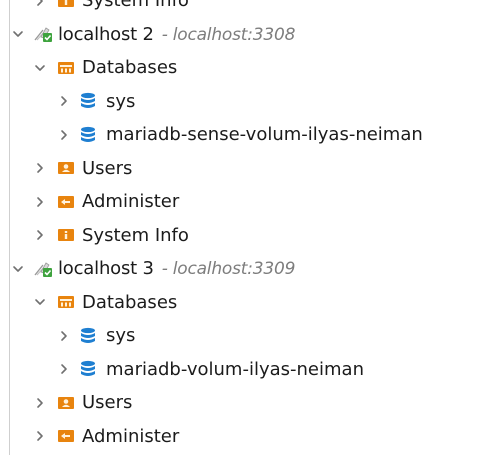 This screenshot has width=477, height=455. I want to click on connection-address: localhost:3308, so click(234, 34).